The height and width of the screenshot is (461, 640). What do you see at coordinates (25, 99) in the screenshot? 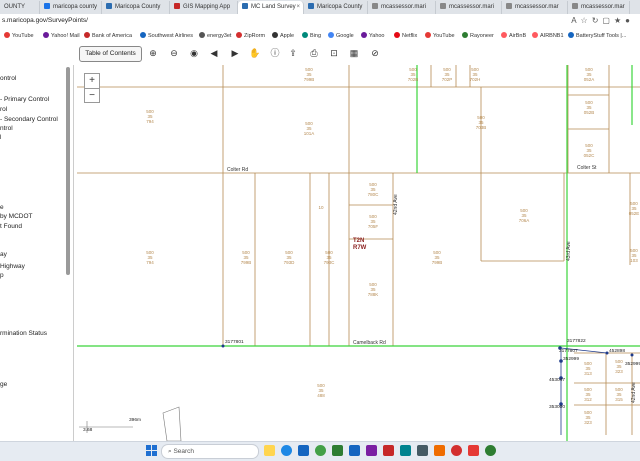
I see `legend-item: - Primary Control` at bounding box center [25, 99].